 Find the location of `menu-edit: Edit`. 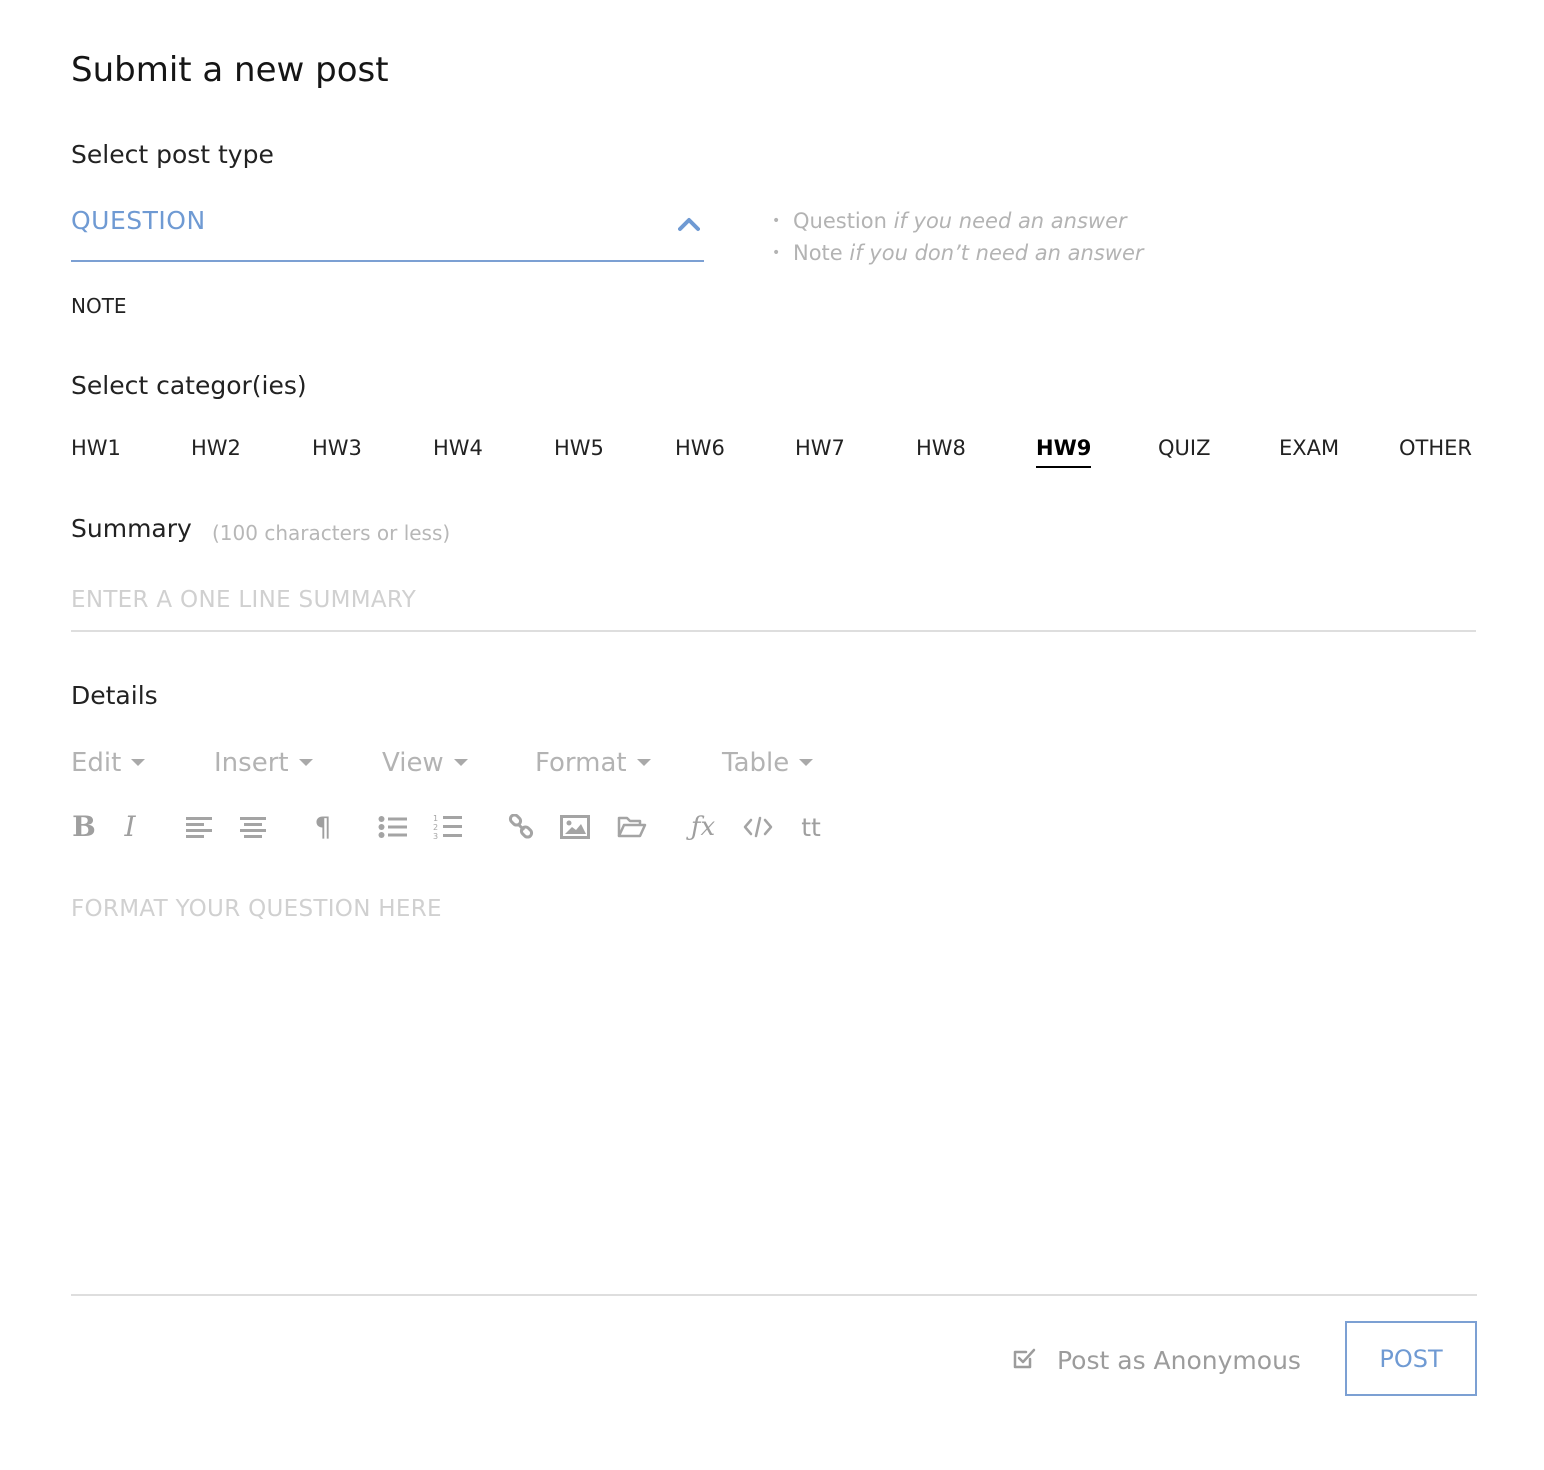

menu-edit: Edit is located at coordinates (108, 763).